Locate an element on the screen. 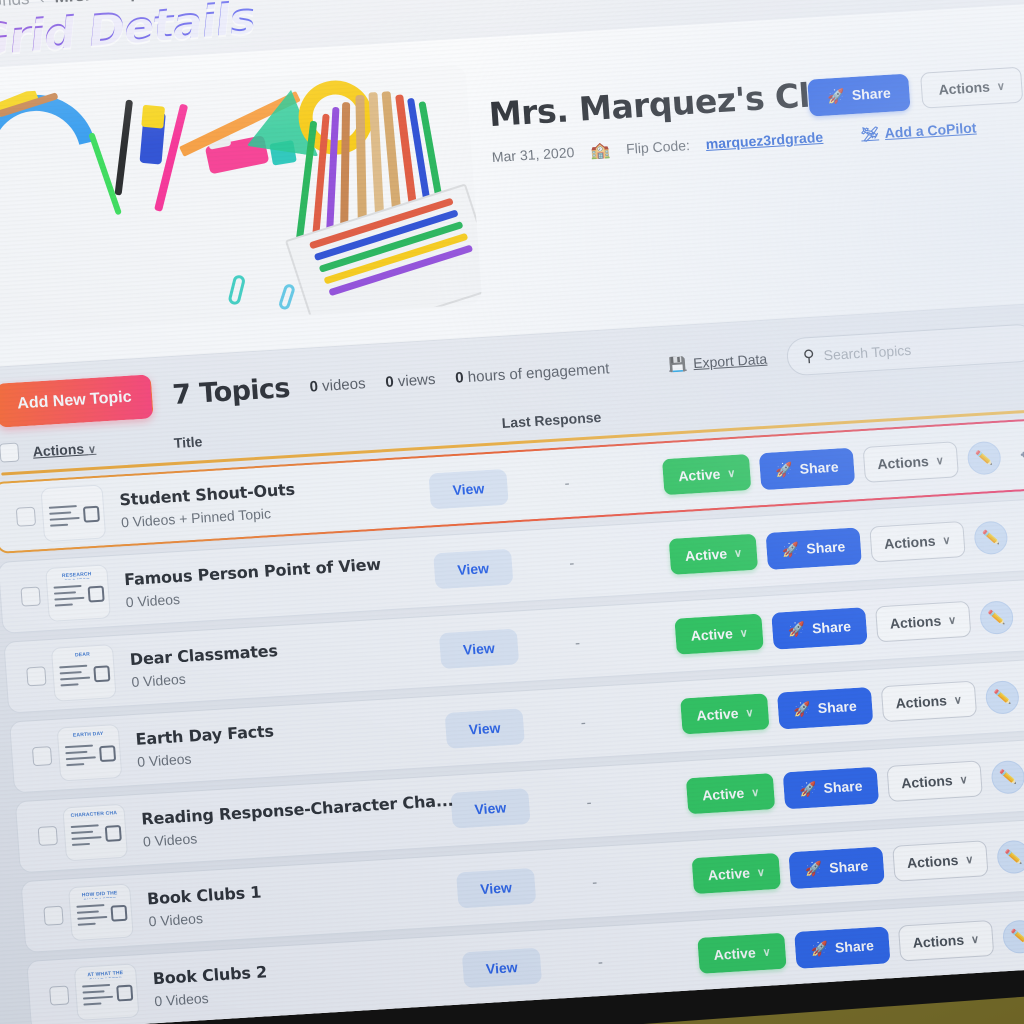 The image size is (1024, 1024). topic-info: Famous Person Point of View 0 Videos is located at coordinates (275, 581).